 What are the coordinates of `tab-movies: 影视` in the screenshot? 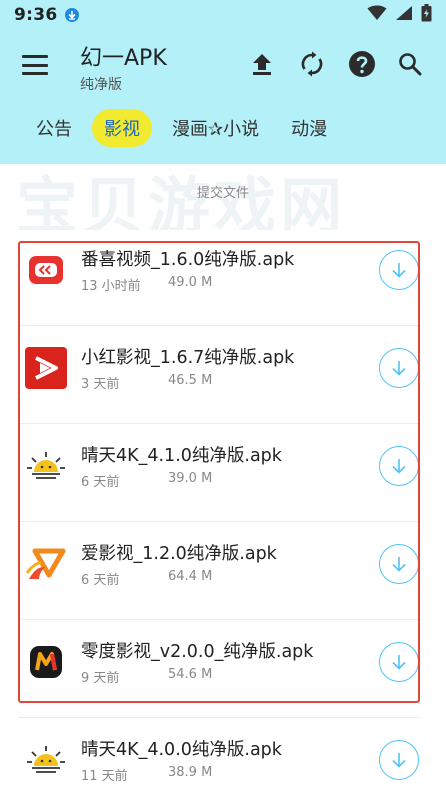 It's located at (122, 128).